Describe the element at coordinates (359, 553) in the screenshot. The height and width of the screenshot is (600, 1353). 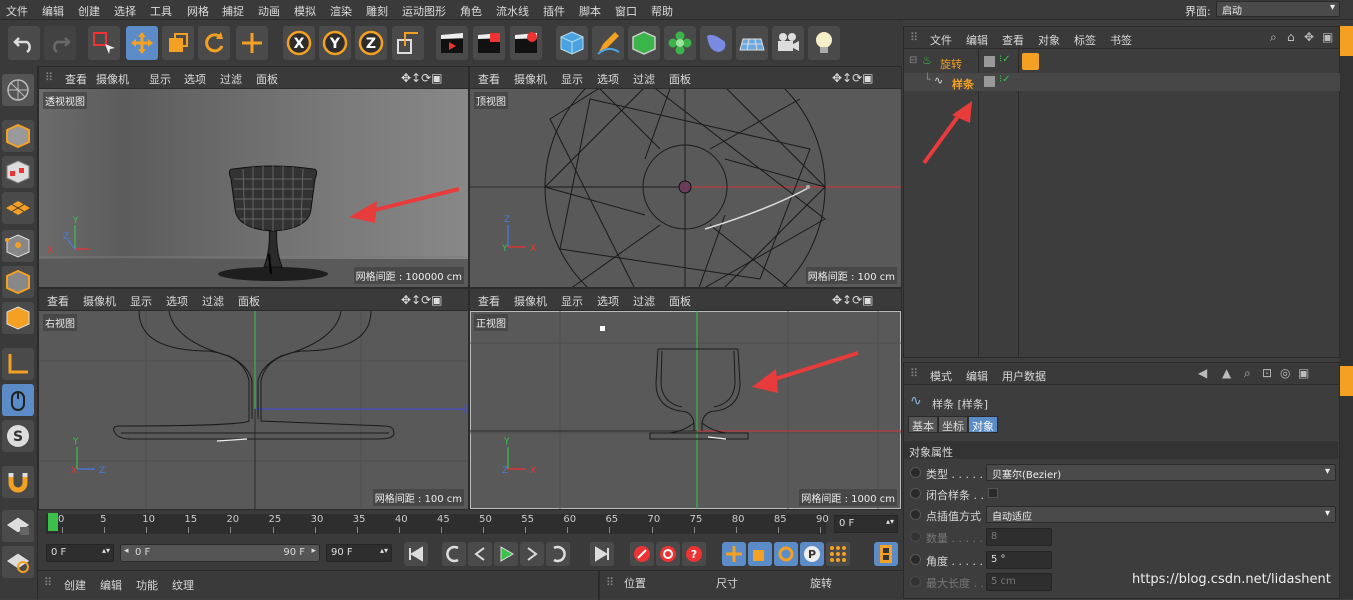
I see `end-frame-field: 90 F ▴▾` at that location.